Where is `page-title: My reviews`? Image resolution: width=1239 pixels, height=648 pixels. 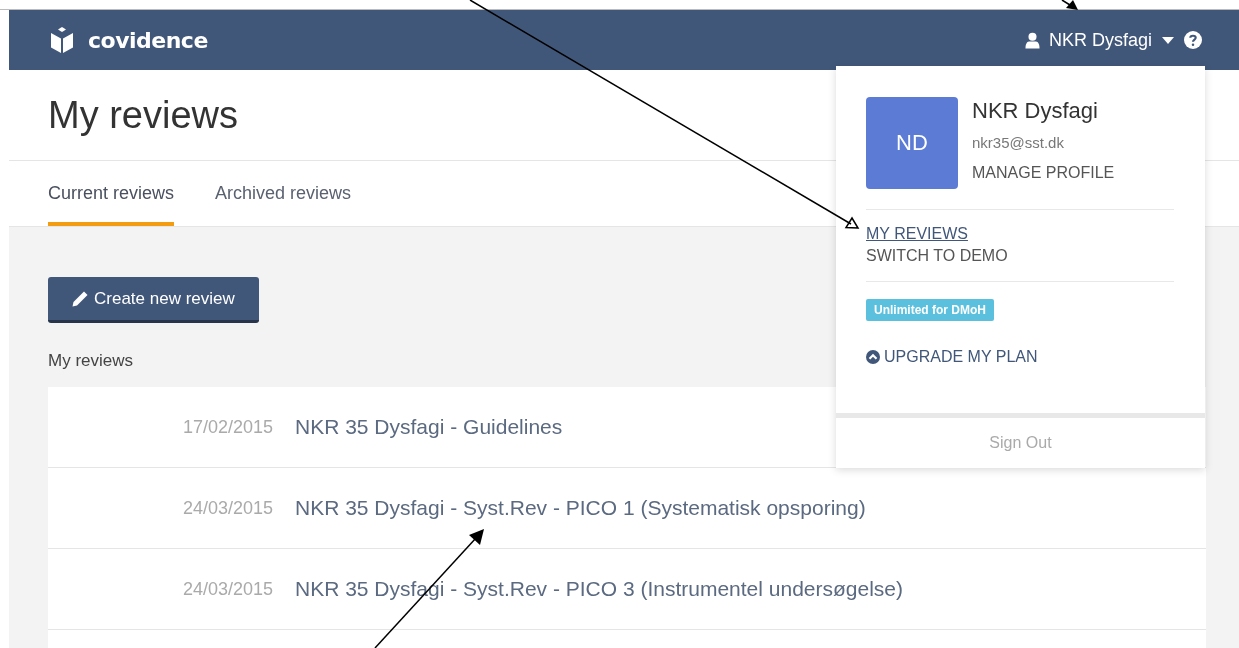
page-title: My reviews is located at coordinates (143, 115).